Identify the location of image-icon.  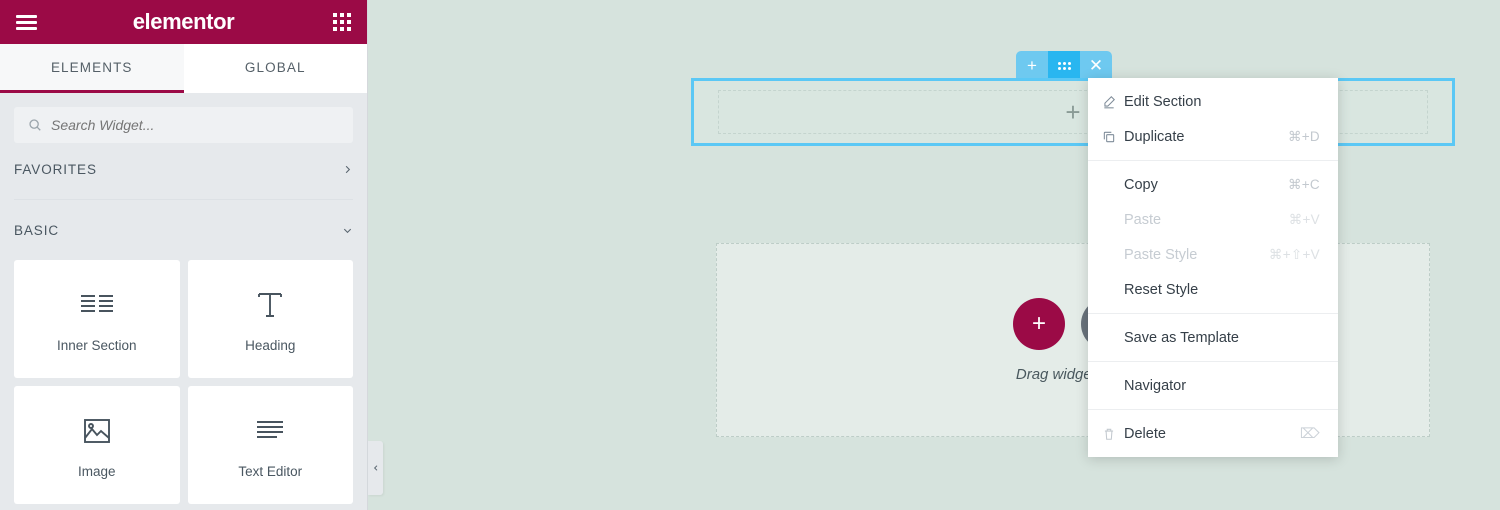
(96, 430).